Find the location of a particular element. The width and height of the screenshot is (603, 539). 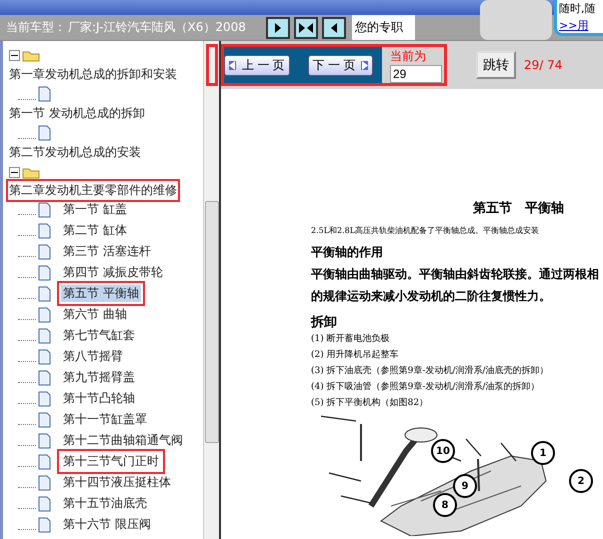

step-text: (5) 拆下平衡机构（如图82） is located at coordinates (370, 403).